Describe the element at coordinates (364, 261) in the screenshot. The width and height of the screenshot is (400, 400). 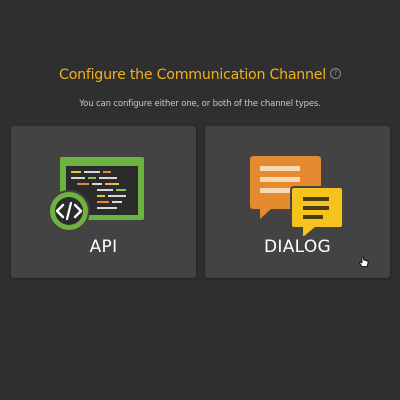
I see `hand-cursor-icon` at that location.